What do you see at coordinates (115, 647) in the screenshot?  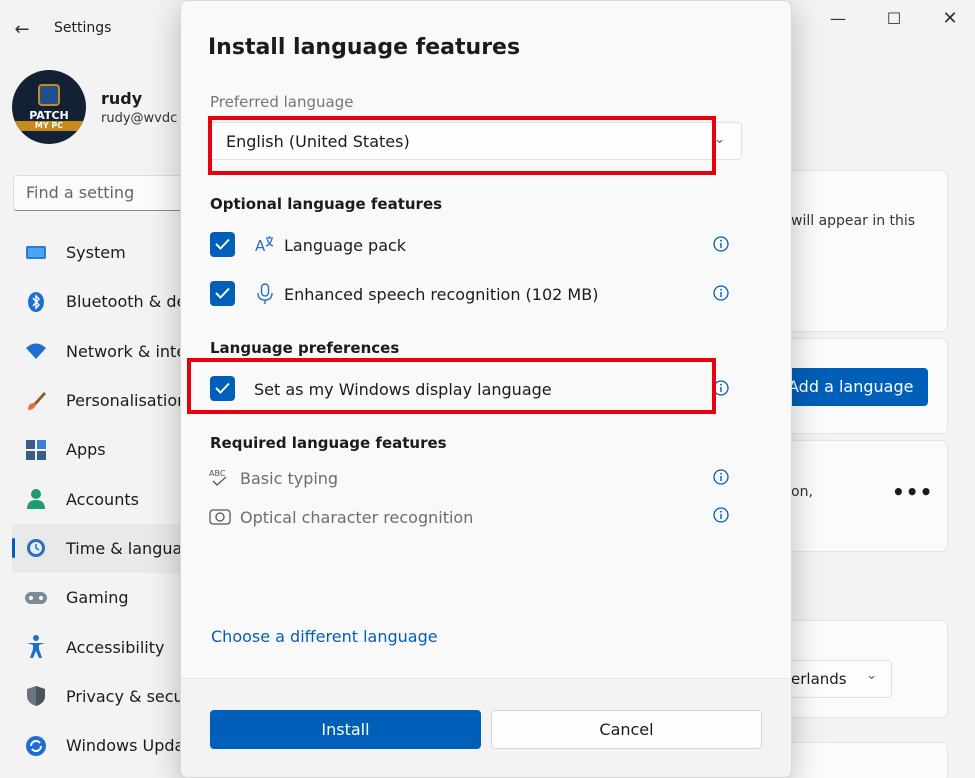 I see `sidebar-item-label: Accessibility` at bounding box center [115, 647].